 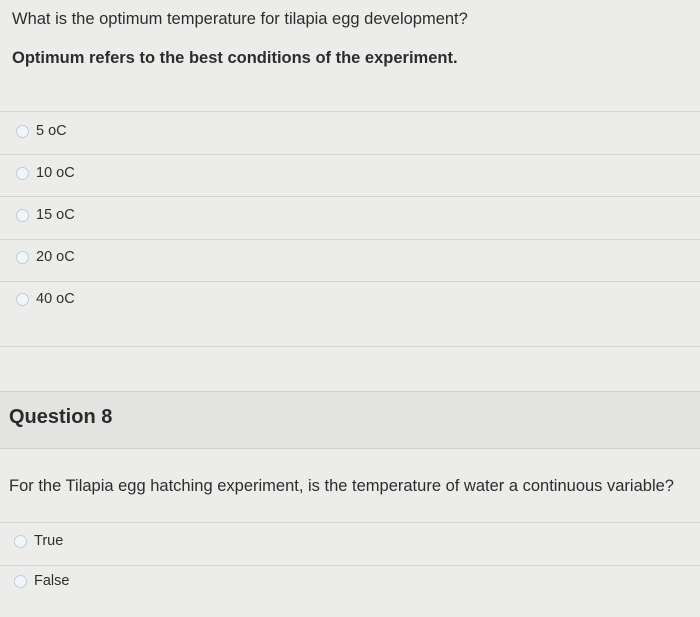 I want to click on option-5c: 5 oC, so click(x=41, y=131).